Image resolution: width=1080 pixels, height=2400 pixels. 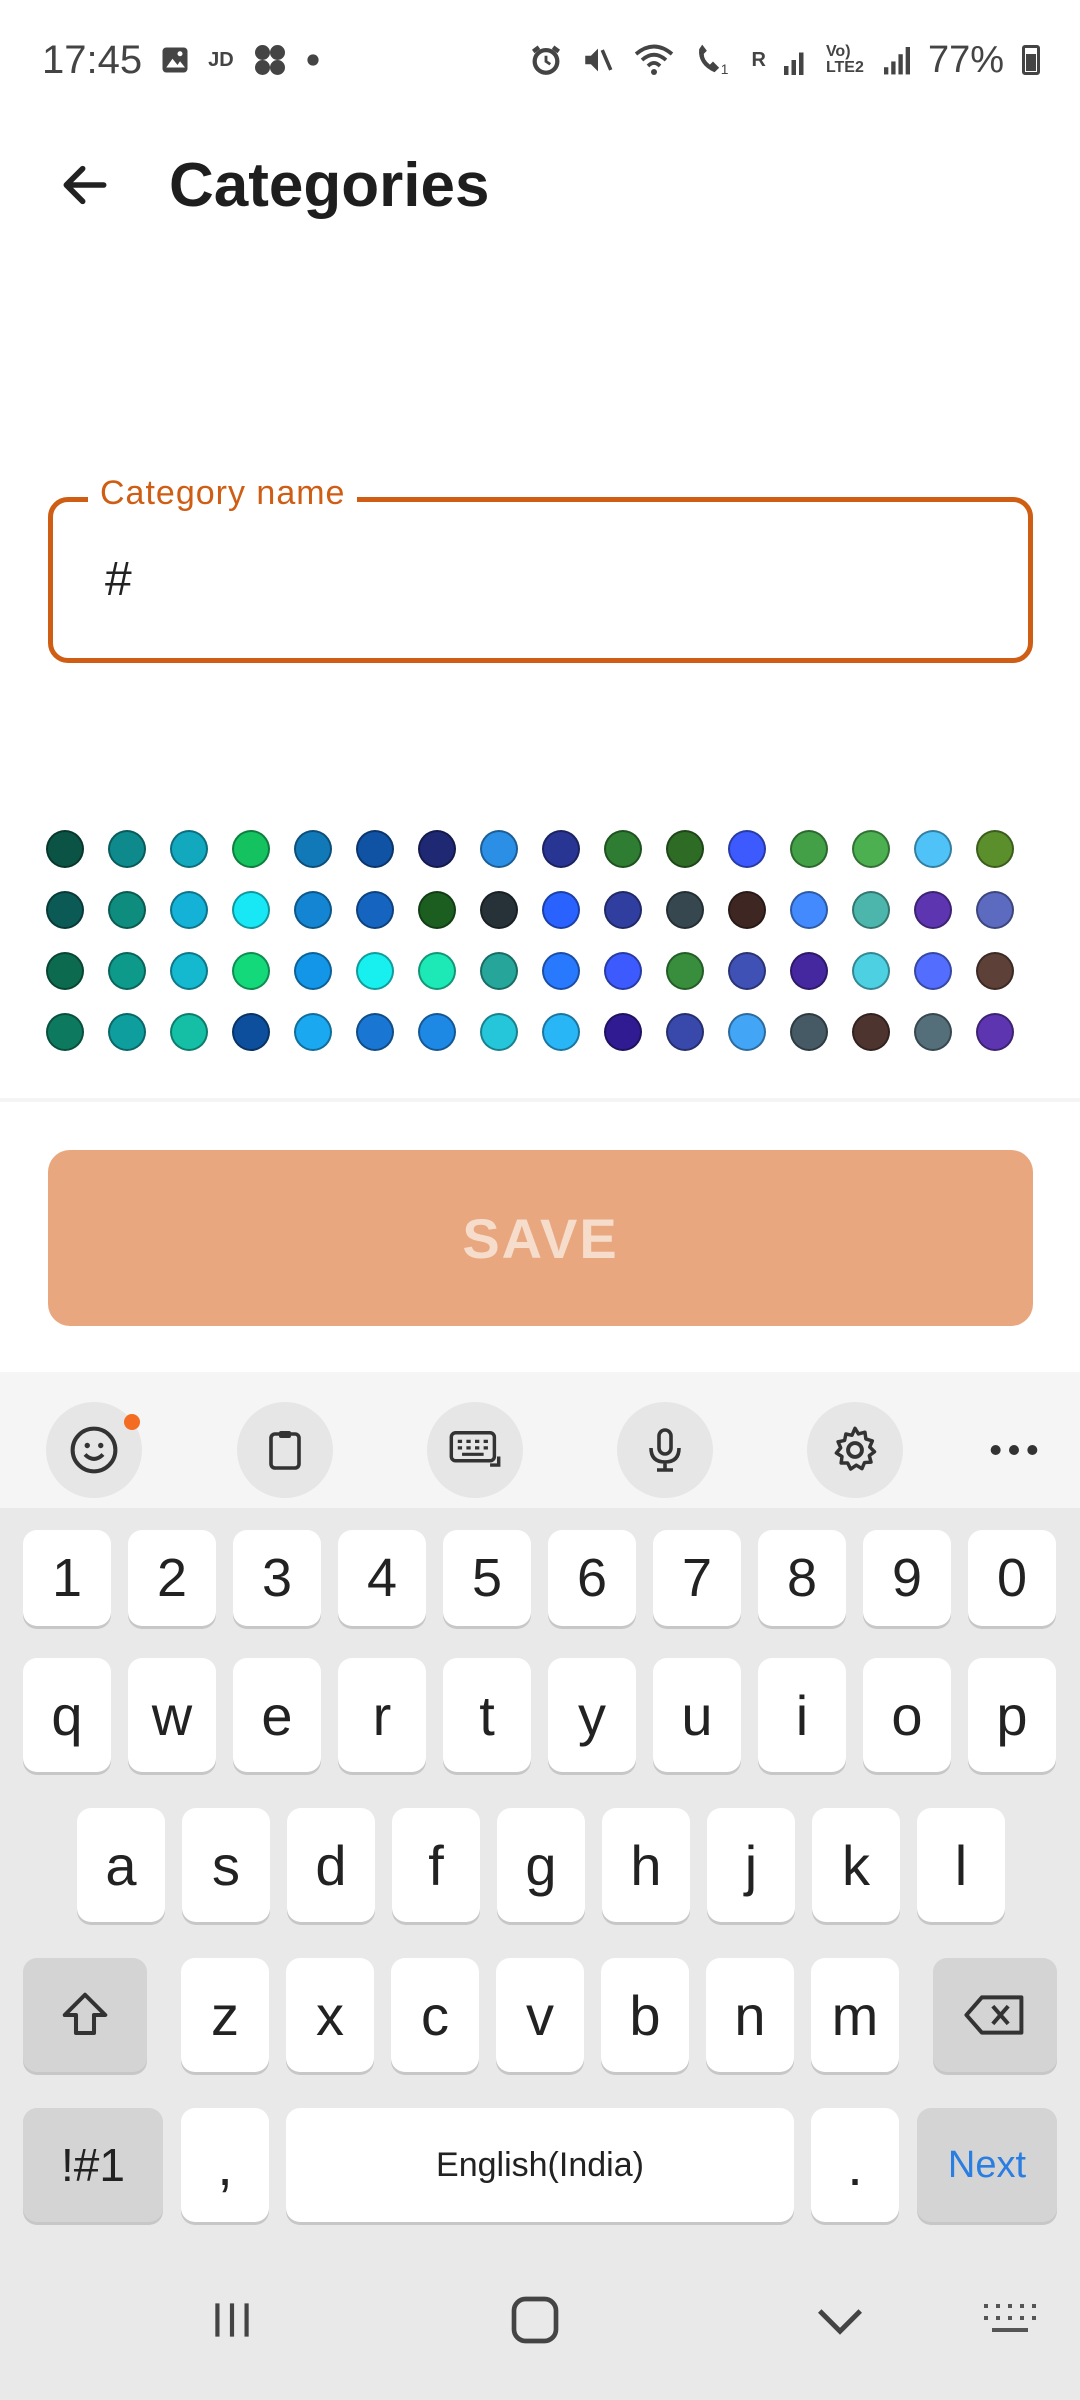 I want to click on key-r: r, so click(x=382, y=1715).